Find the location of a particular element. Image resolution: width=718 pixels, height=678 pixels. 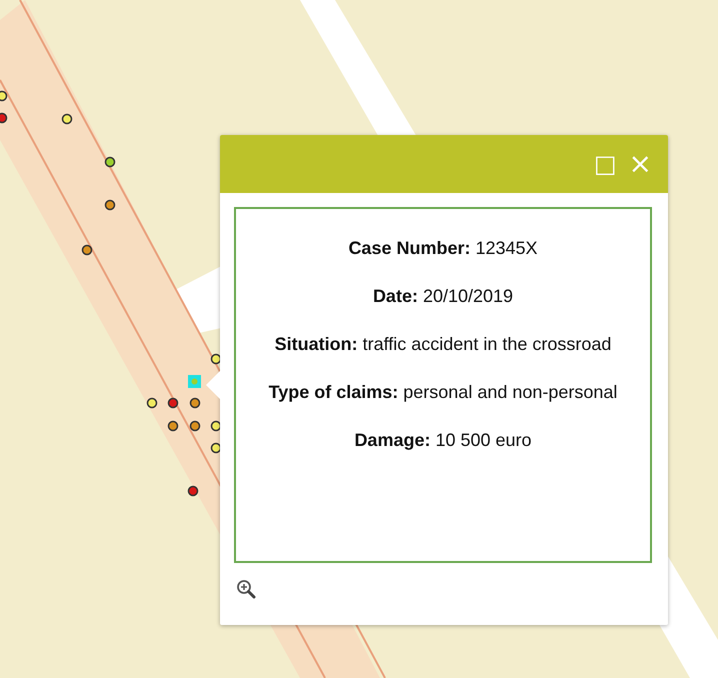

field-text: Date: 20/10/2019 is located at coordinates (443, 296).